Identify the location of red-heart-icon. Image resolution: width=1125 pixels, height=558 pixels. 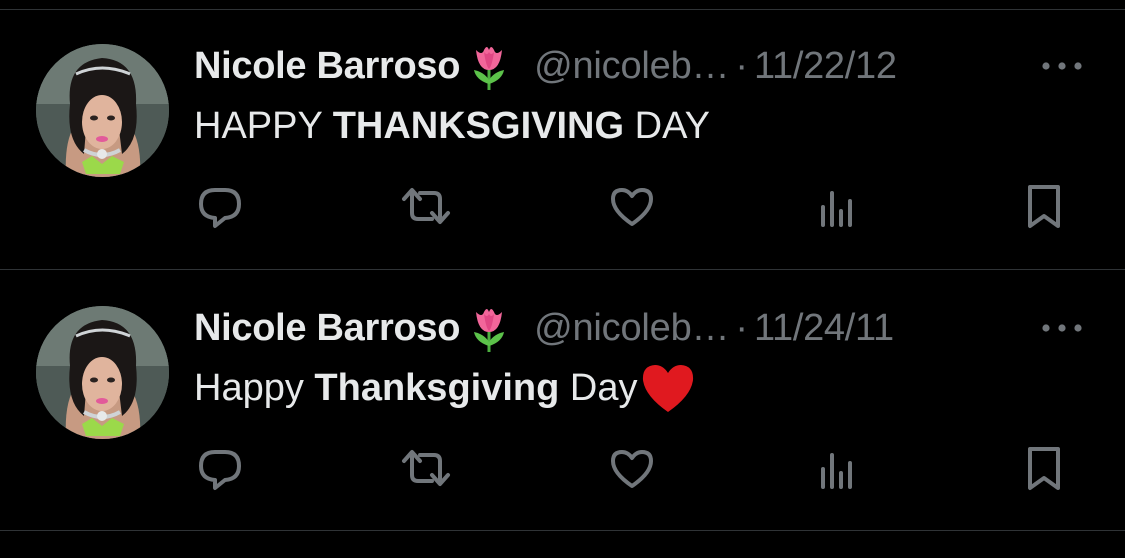
(668, 388).